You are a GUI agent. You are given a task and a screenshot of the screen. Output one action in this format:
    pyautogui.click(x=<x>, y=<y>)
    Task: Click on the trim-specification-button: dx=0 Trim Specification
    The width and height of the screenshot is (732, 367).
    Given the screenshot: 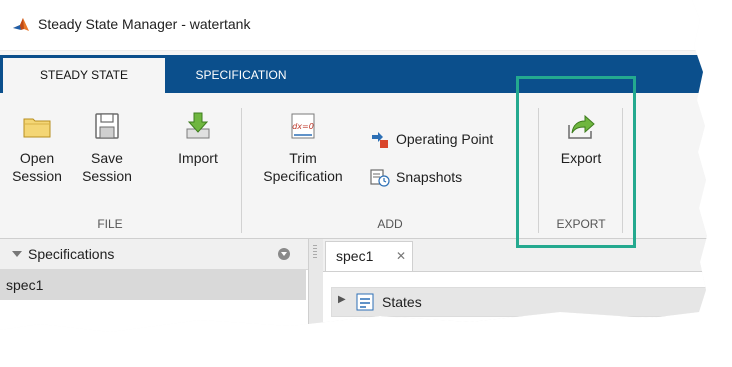 What is the action you would take?
    pyautogui.click(x=303, y=148)
    